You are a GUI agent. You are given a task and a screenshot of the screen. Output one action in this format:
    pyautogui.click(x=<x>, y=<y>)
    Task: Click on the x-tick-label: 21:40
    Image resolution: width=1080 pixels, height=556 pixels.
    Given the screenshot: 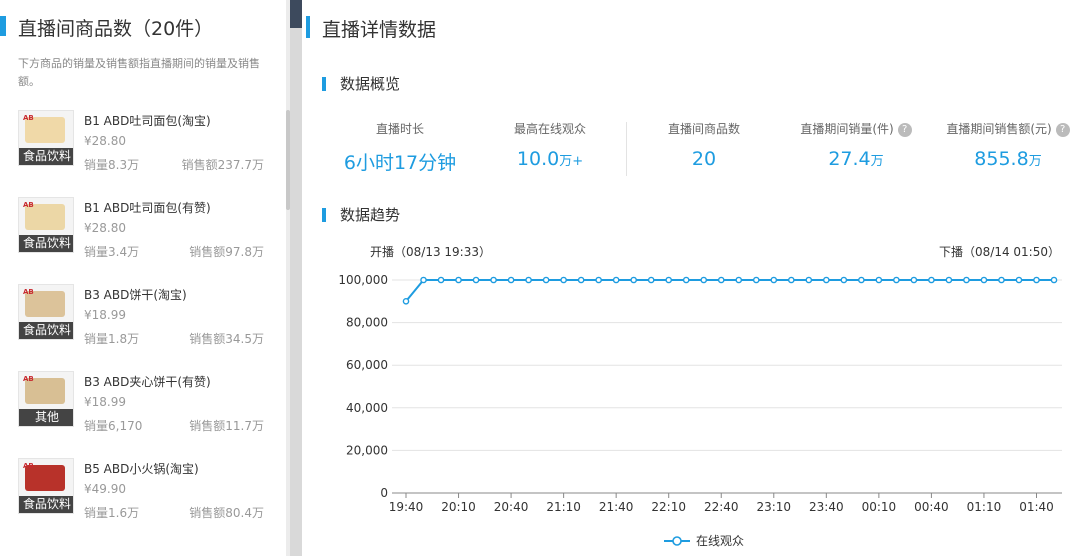 What is the action you would take?
    pyautogui.click(x=616, y=507)
    